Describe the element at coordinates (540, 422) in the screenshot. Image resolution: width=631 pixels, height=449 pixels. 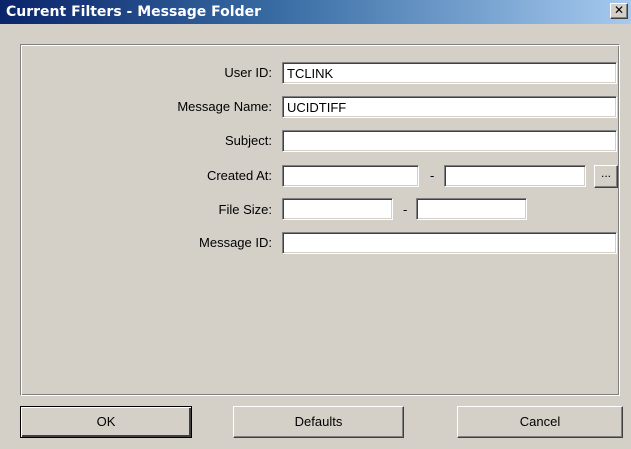
I see `cancel-button: Cancel` at that location.